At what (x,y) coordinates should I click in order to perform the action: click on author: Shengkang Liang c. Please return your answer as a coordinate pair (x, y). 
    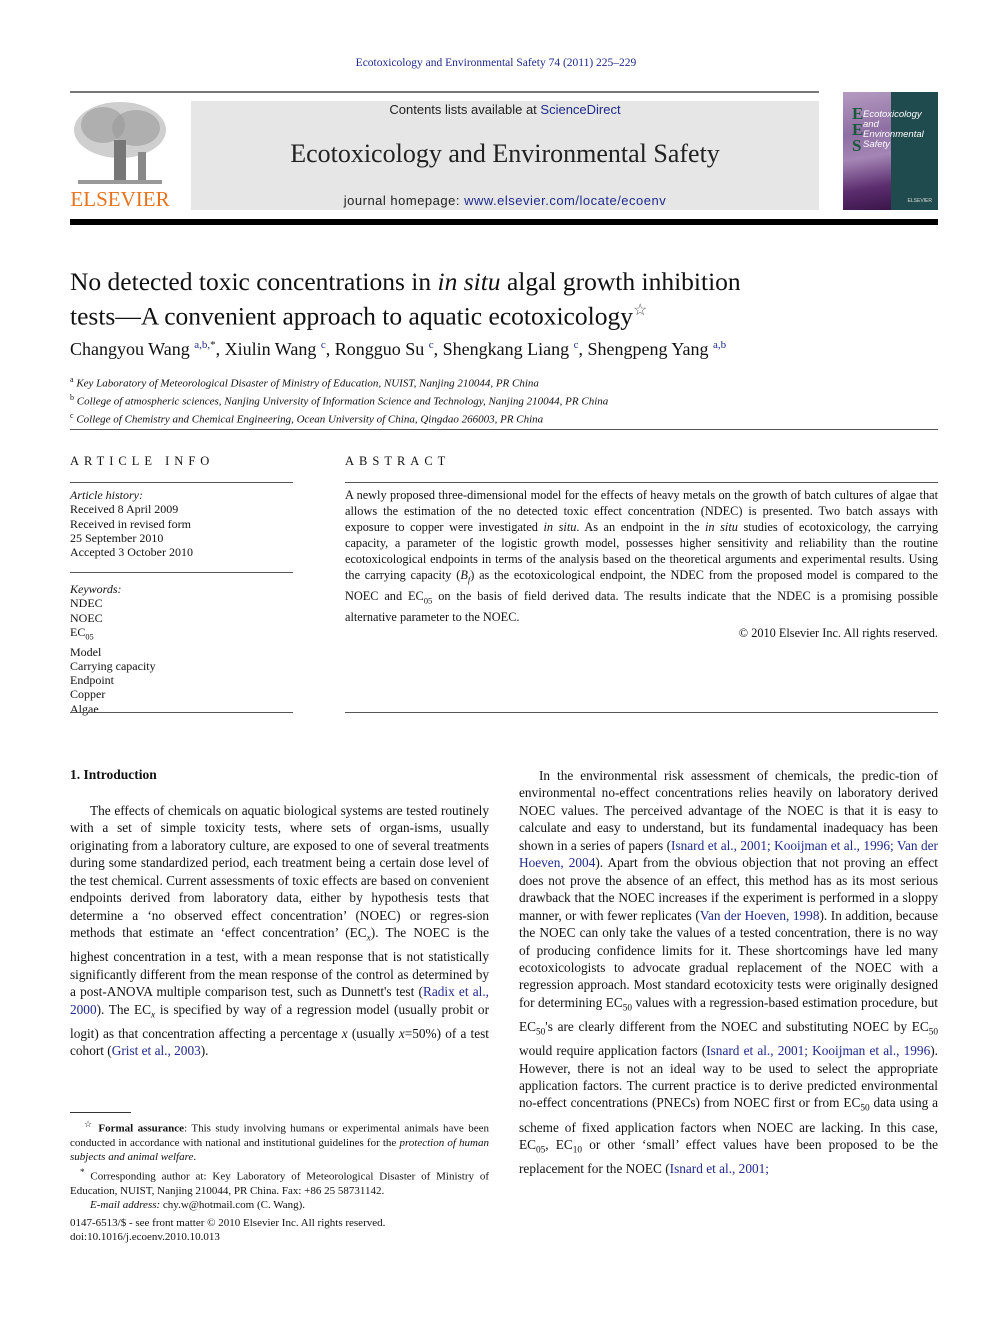
    Looking at the image, I should click on (511, 349).